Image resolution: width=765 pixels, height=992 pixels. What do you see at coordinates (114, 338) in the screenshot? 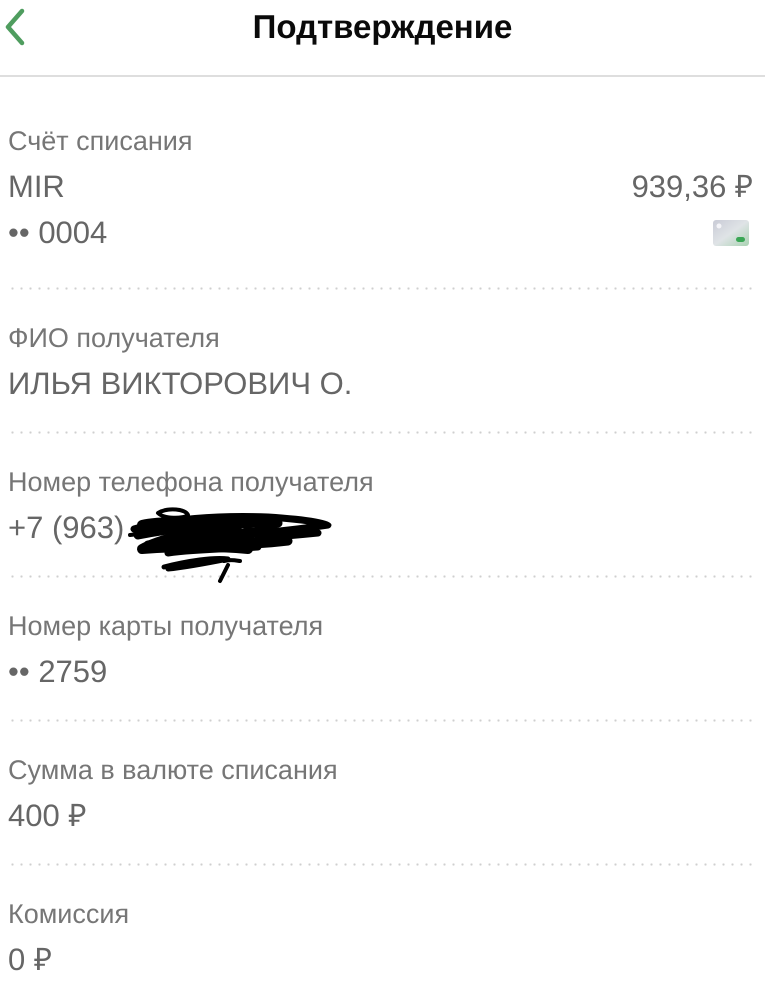
I see `field-label: ФИО получателя` at bounding box center [114, 338].